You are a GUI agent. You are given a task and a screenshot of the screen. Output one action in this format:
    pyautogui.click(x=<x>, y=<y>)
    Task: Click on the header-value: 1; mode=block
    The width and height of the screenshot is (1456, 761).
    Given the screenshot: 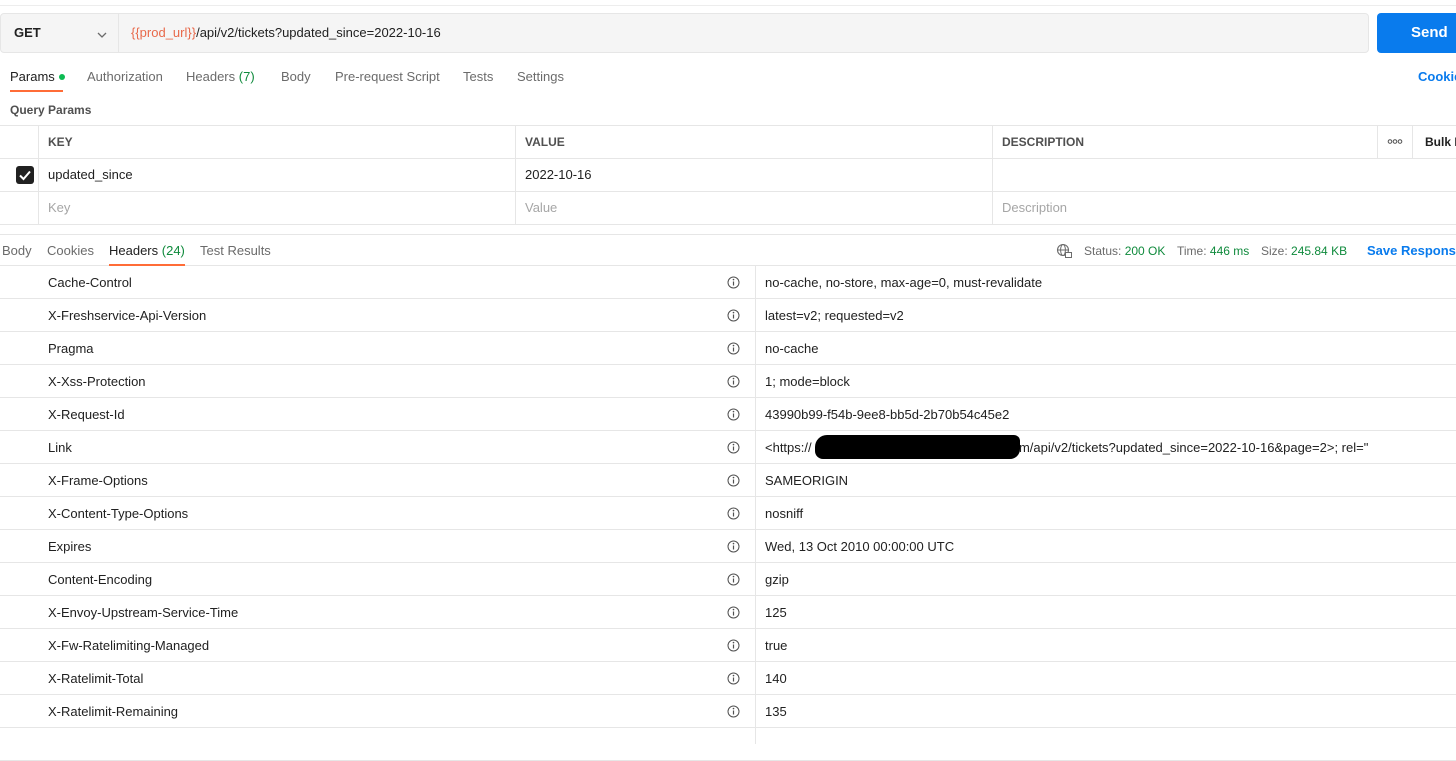 What is the action you would take?
    pyautogui.click(x=807, y=381)
    